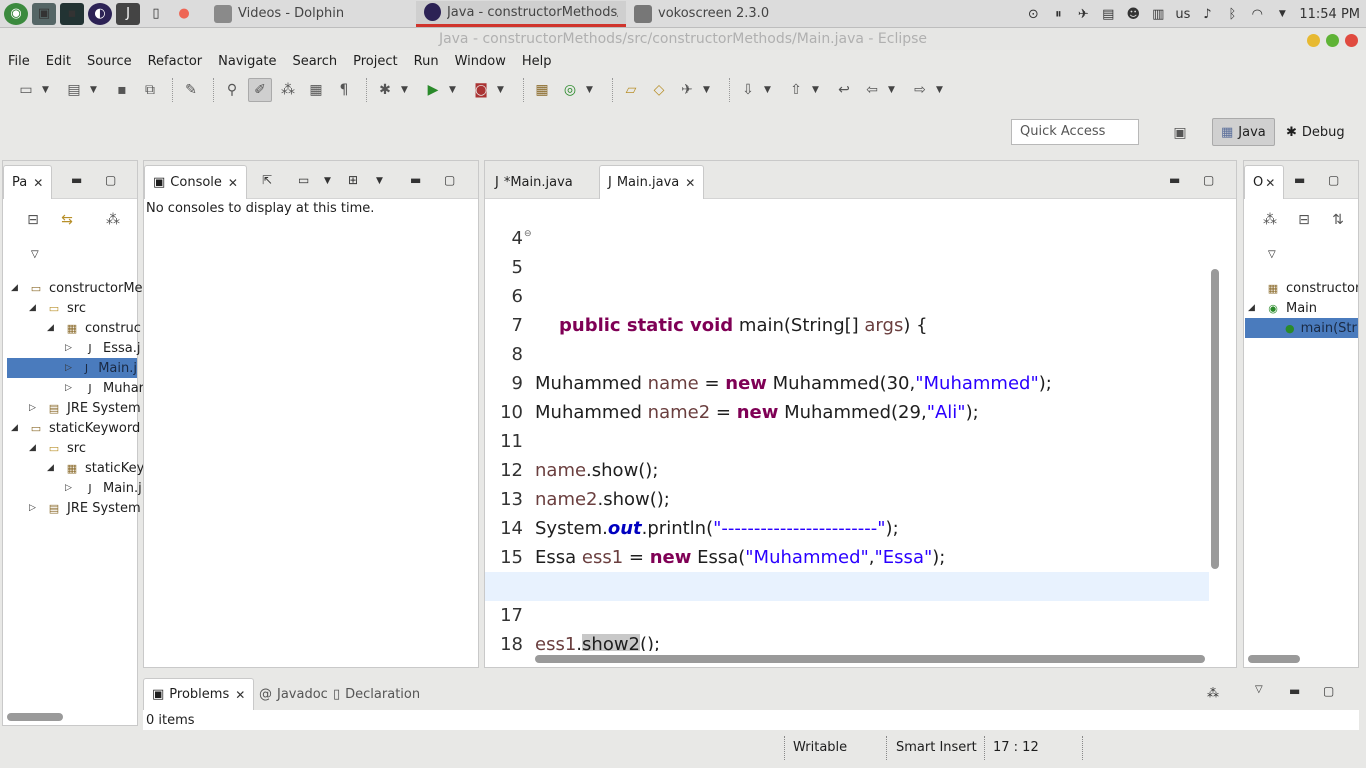 Image resolution: width=1366 pixels, height=768 pixels. Describe the element at coordinates (75, 428) in the screenshot. I see `tree-item: ◢ ▭ staticKeyword` at that location.